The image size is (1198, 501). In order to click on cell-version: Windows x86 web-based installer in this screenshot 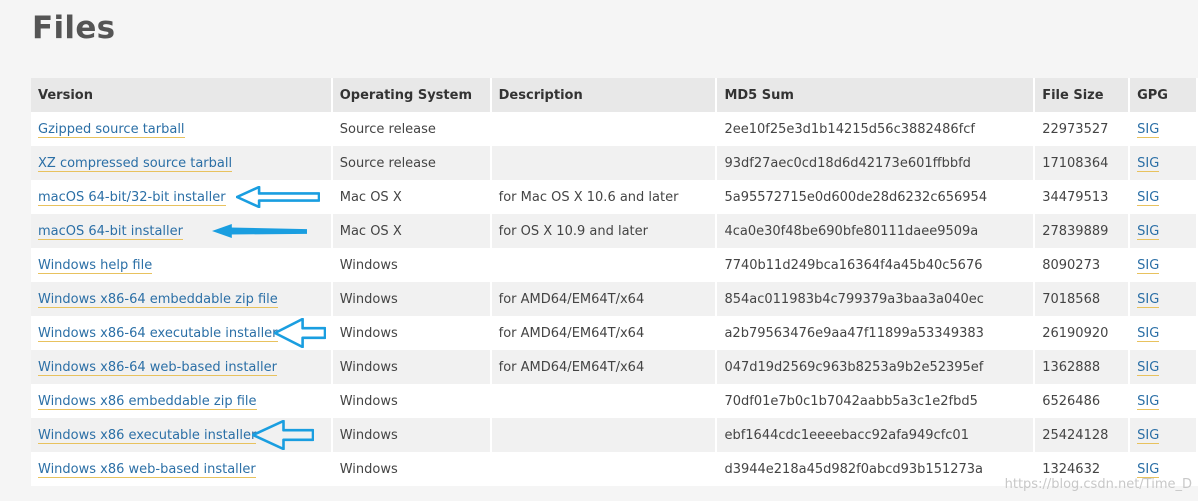, I will do `click(182, 469)`.